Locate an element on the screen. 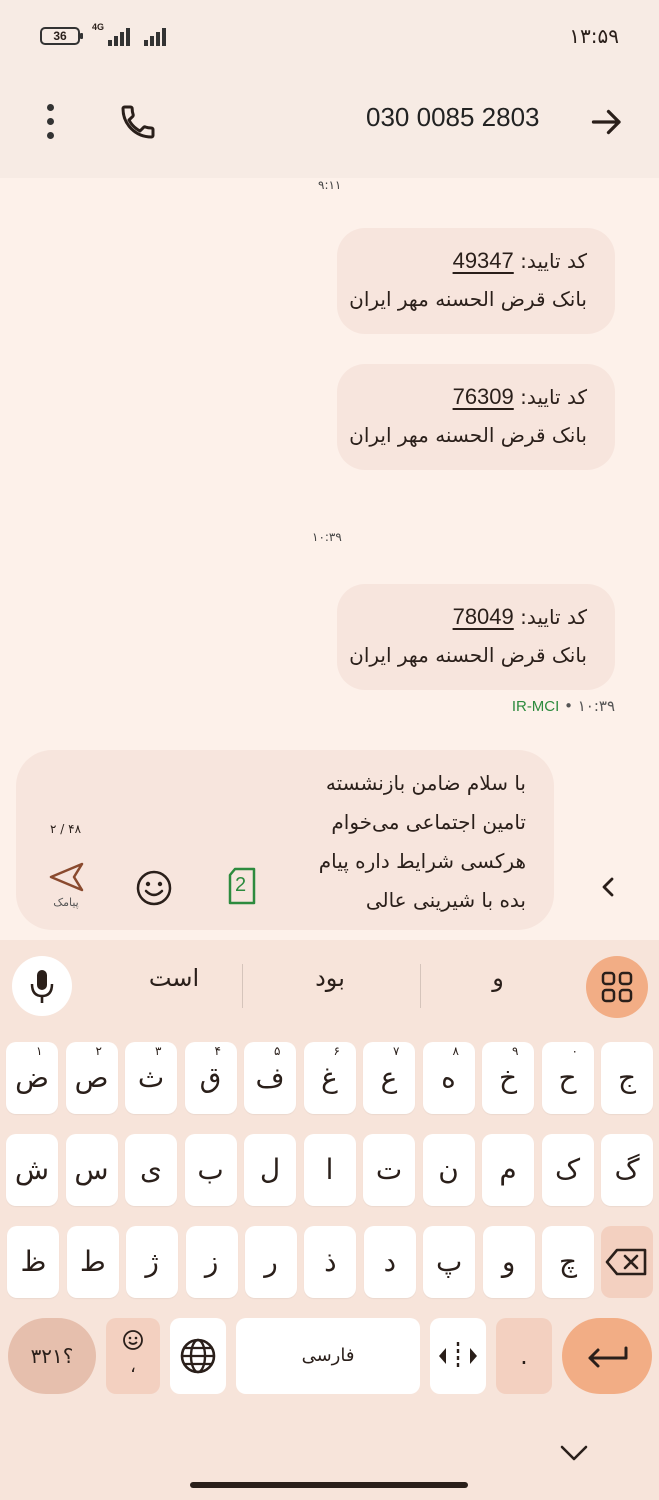 This screenshot has width=659, height=1500. key: گ is located at coordinates (627, 1170).